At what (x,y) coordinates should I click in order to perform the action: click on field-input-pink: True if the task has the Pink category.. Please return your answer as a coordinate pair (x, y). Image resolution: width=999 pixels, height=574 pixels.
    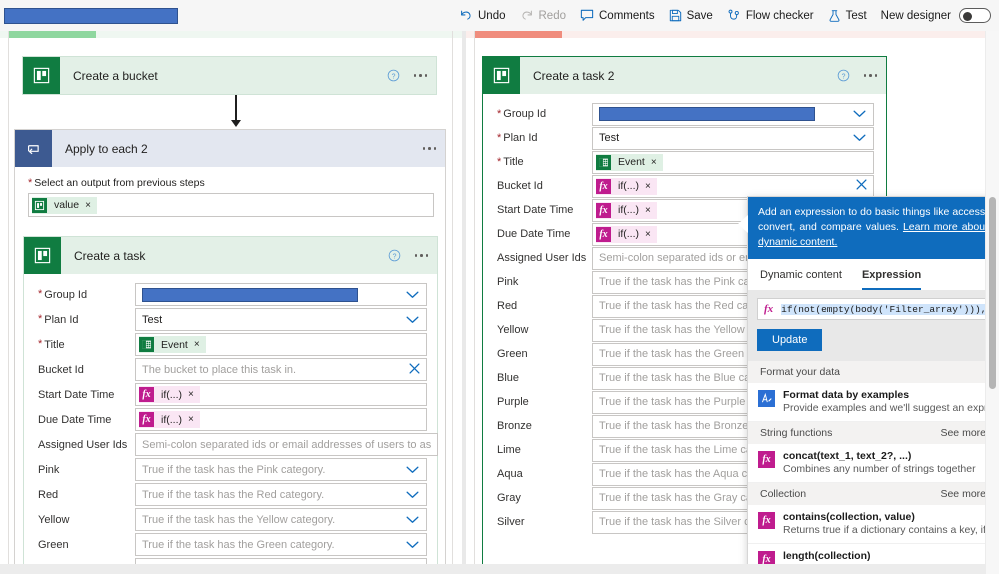
    Looking at the image, I should click on (281, 469).